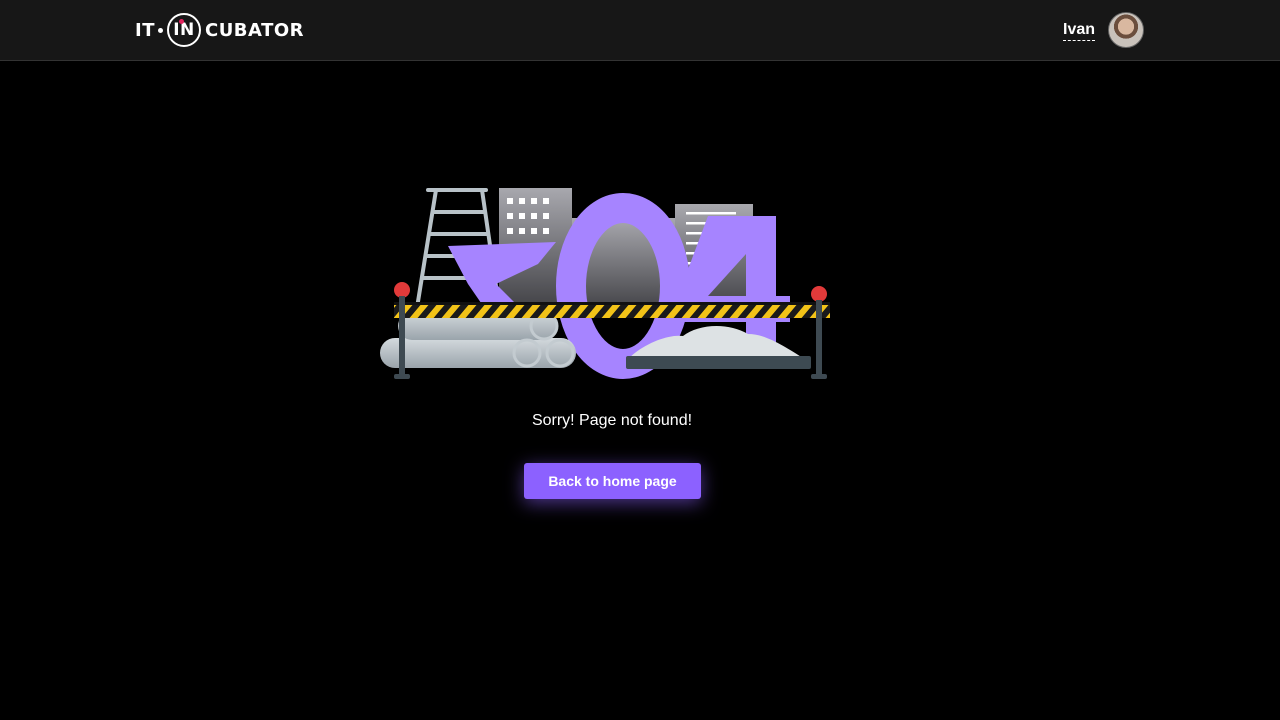 This screenshot has width=1280, height=720. I want to click on logo-red-dot-icon, so click(181, 21).